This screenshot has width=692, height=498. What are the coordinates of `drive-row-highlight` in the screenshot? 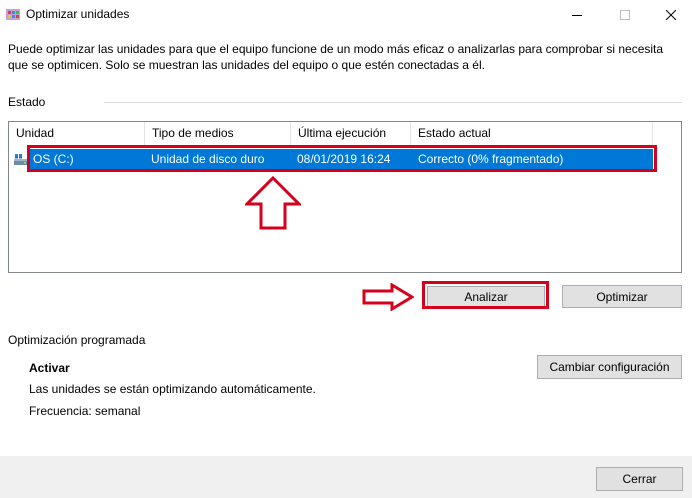 It's located at (342, 158).